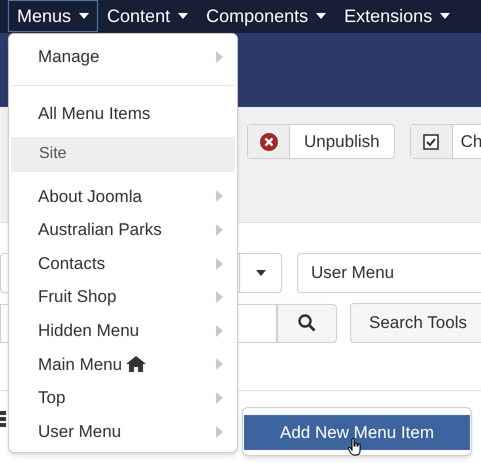 The width and height of the screenshot is (481, 463). Describe the element at coordinates (148, 16) in the screenshot. I see `nav-menu: Content` at that location.